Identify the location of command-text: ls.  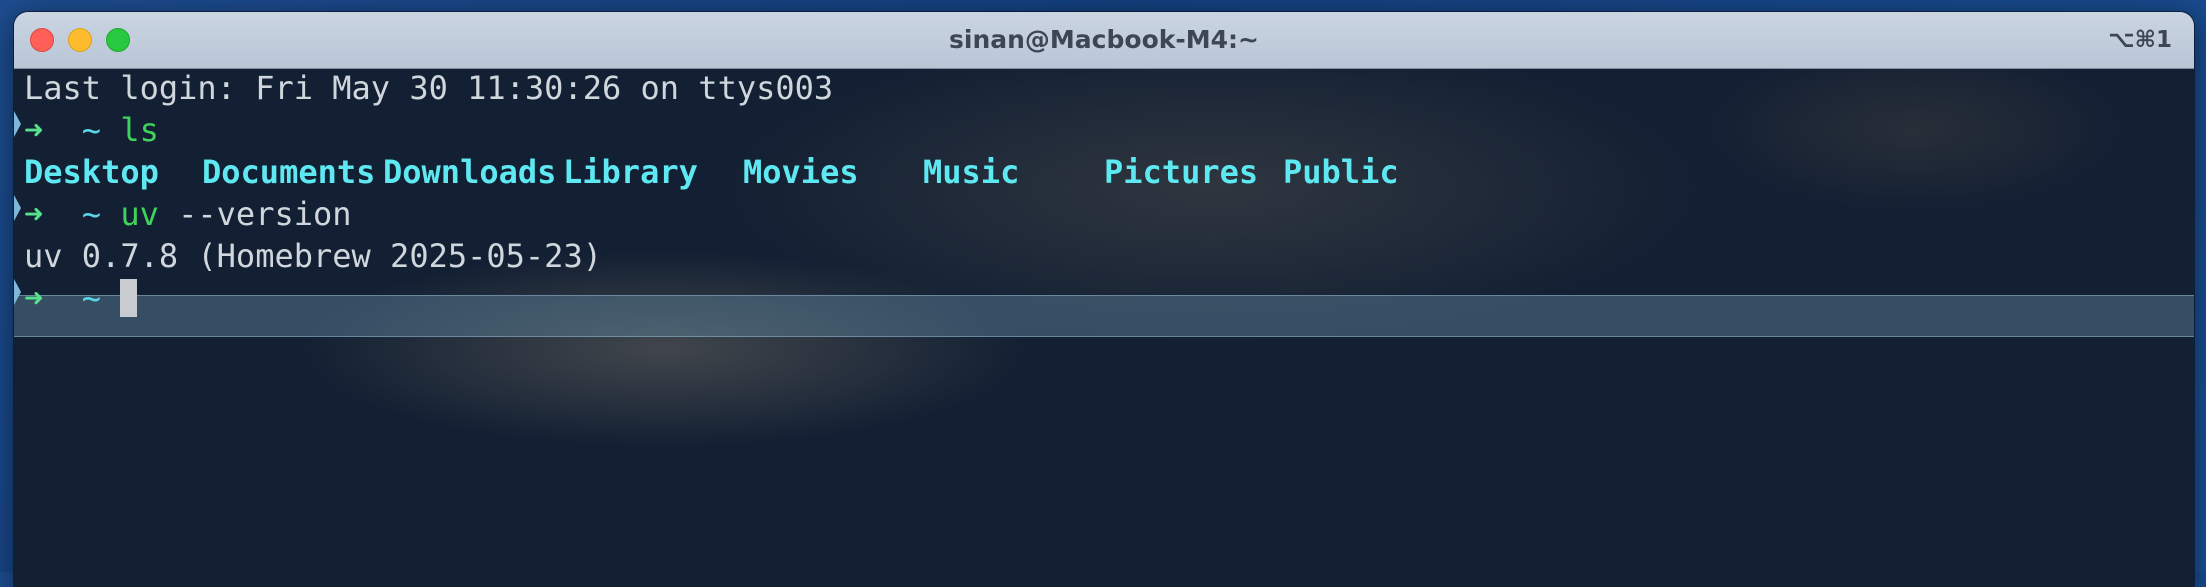
(139, 130).